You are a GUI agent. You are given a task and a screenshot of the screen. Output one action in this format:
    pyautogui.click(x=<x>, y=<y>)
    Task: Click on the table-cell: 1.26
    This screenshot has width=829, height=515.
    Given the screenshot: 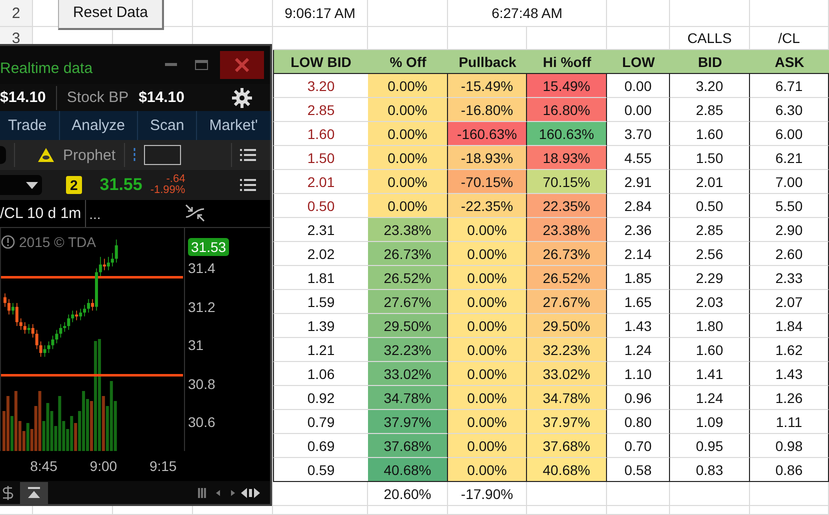 What is the action you would take?
    pyautogui.click(x=789, y=398)
    